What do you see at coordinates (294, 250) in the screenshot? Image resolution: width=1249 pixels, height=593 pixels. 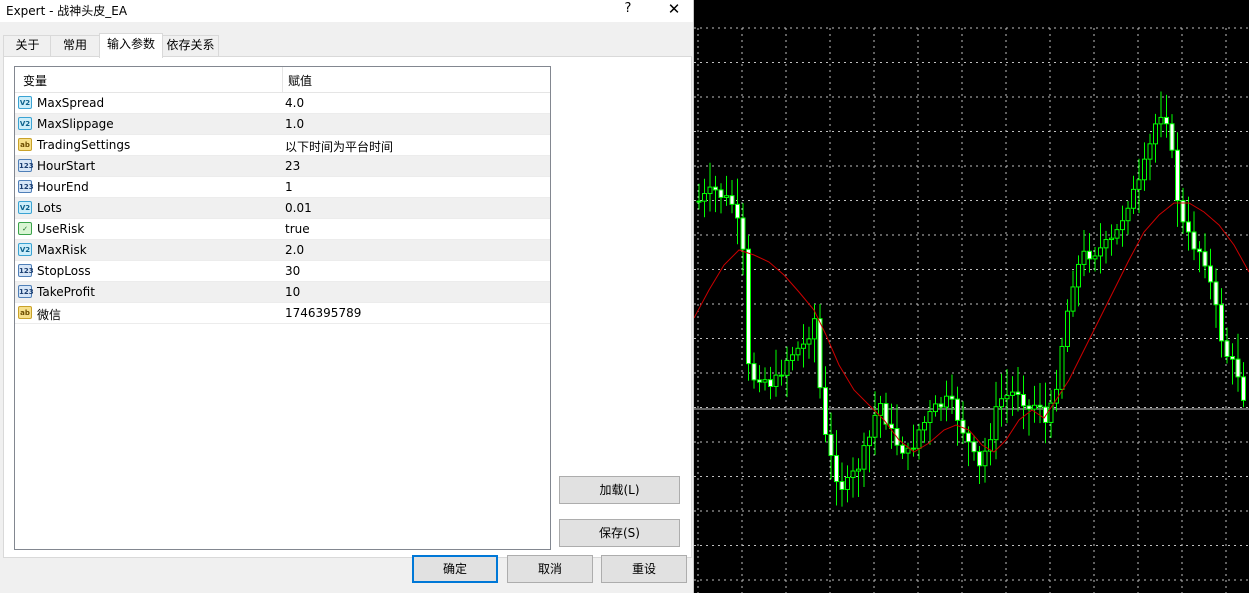 I see `parameter-value: 2.0` at bounding box center [294, 250].